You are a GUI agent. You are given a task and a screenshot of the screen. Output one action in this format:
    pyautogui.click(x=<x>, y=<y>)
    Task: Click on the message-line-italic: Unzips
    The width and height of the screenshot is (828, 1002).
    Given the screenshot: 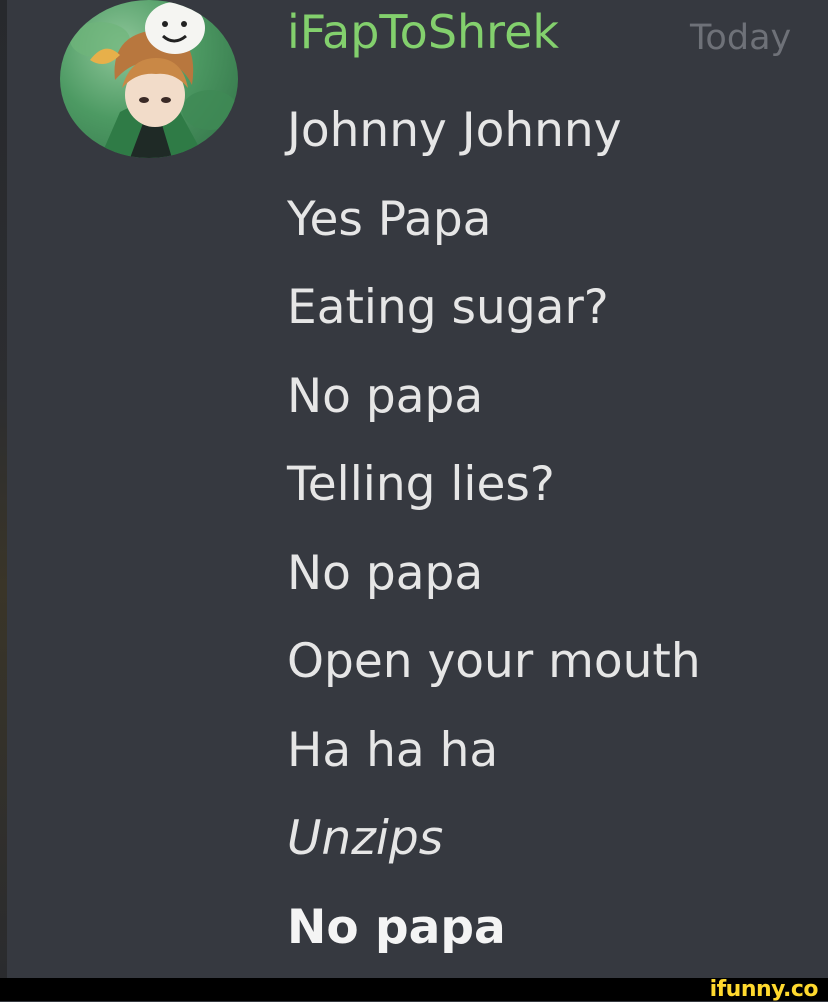 What is the action you would take?
    pyautogui.click(x=365, y=838)
    